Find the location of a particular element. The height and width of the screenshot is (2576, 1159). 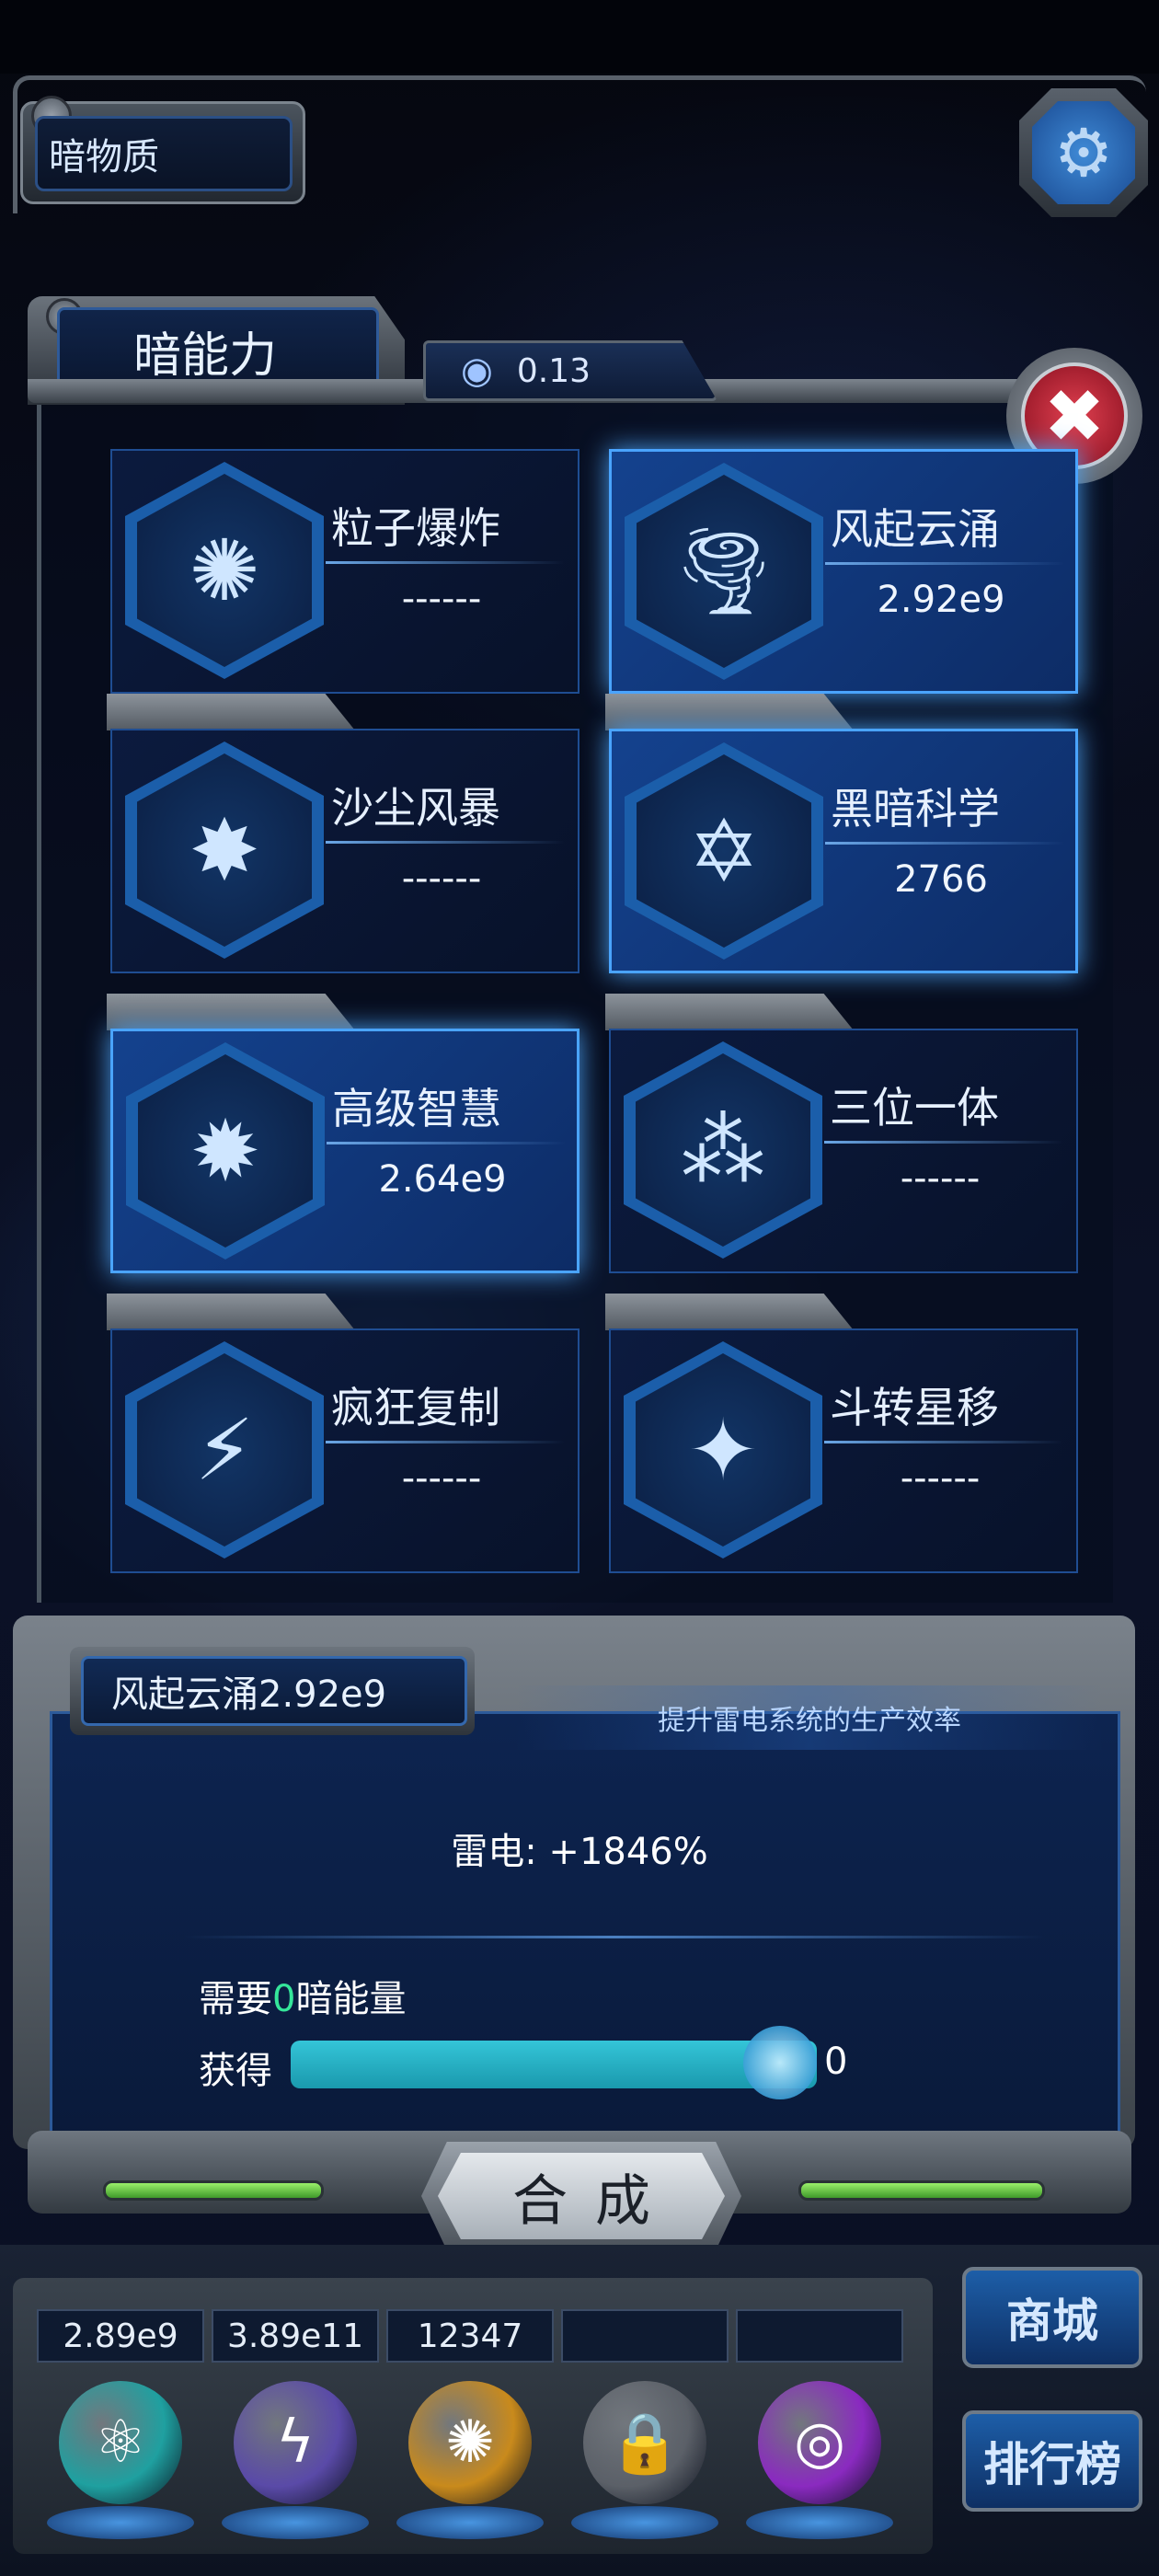

progress-indicator-right is located at coordinates (921, 2190).